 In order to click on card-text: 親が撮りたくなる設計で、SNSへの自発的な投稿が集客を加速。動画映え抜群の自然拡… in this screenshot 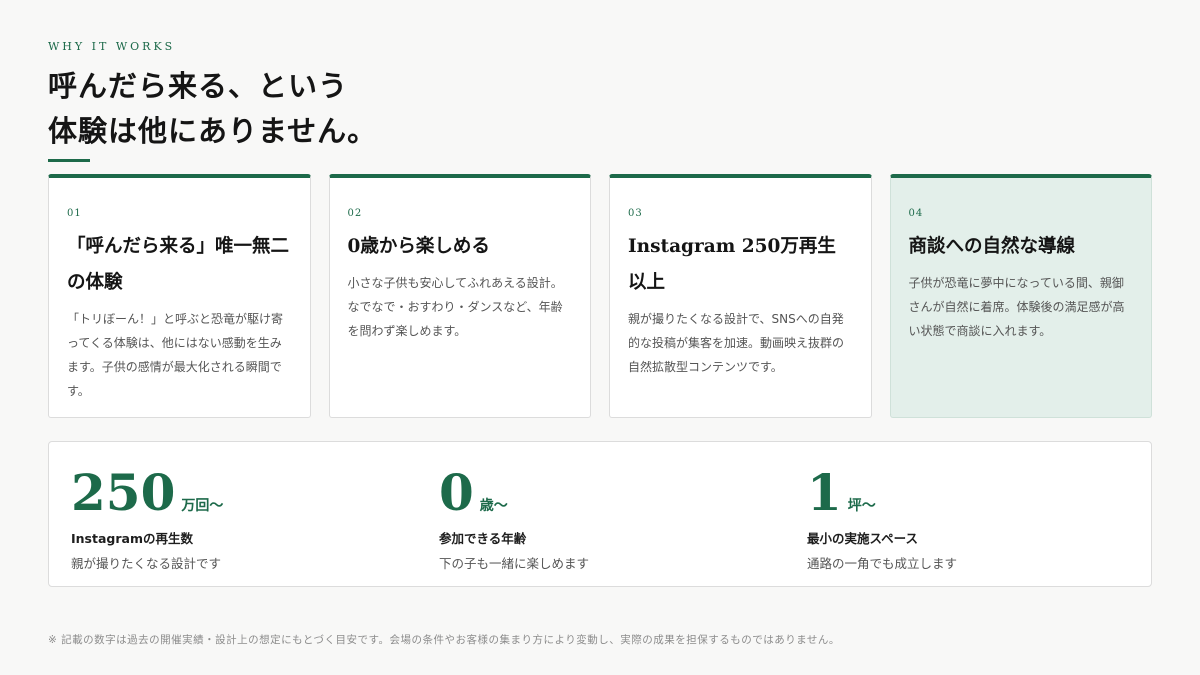, I will do `click(736, 343)`.